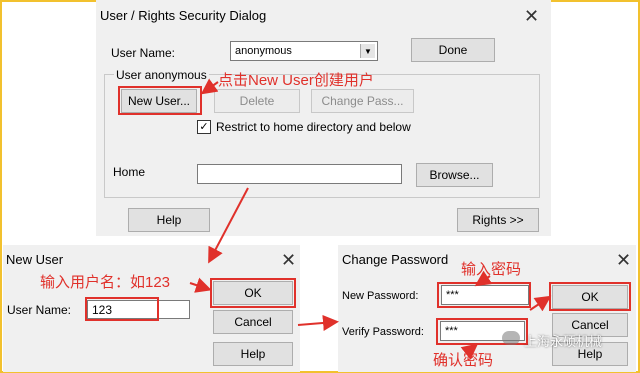  I want to click on new-password-label: New Password:, so click(380, 296).